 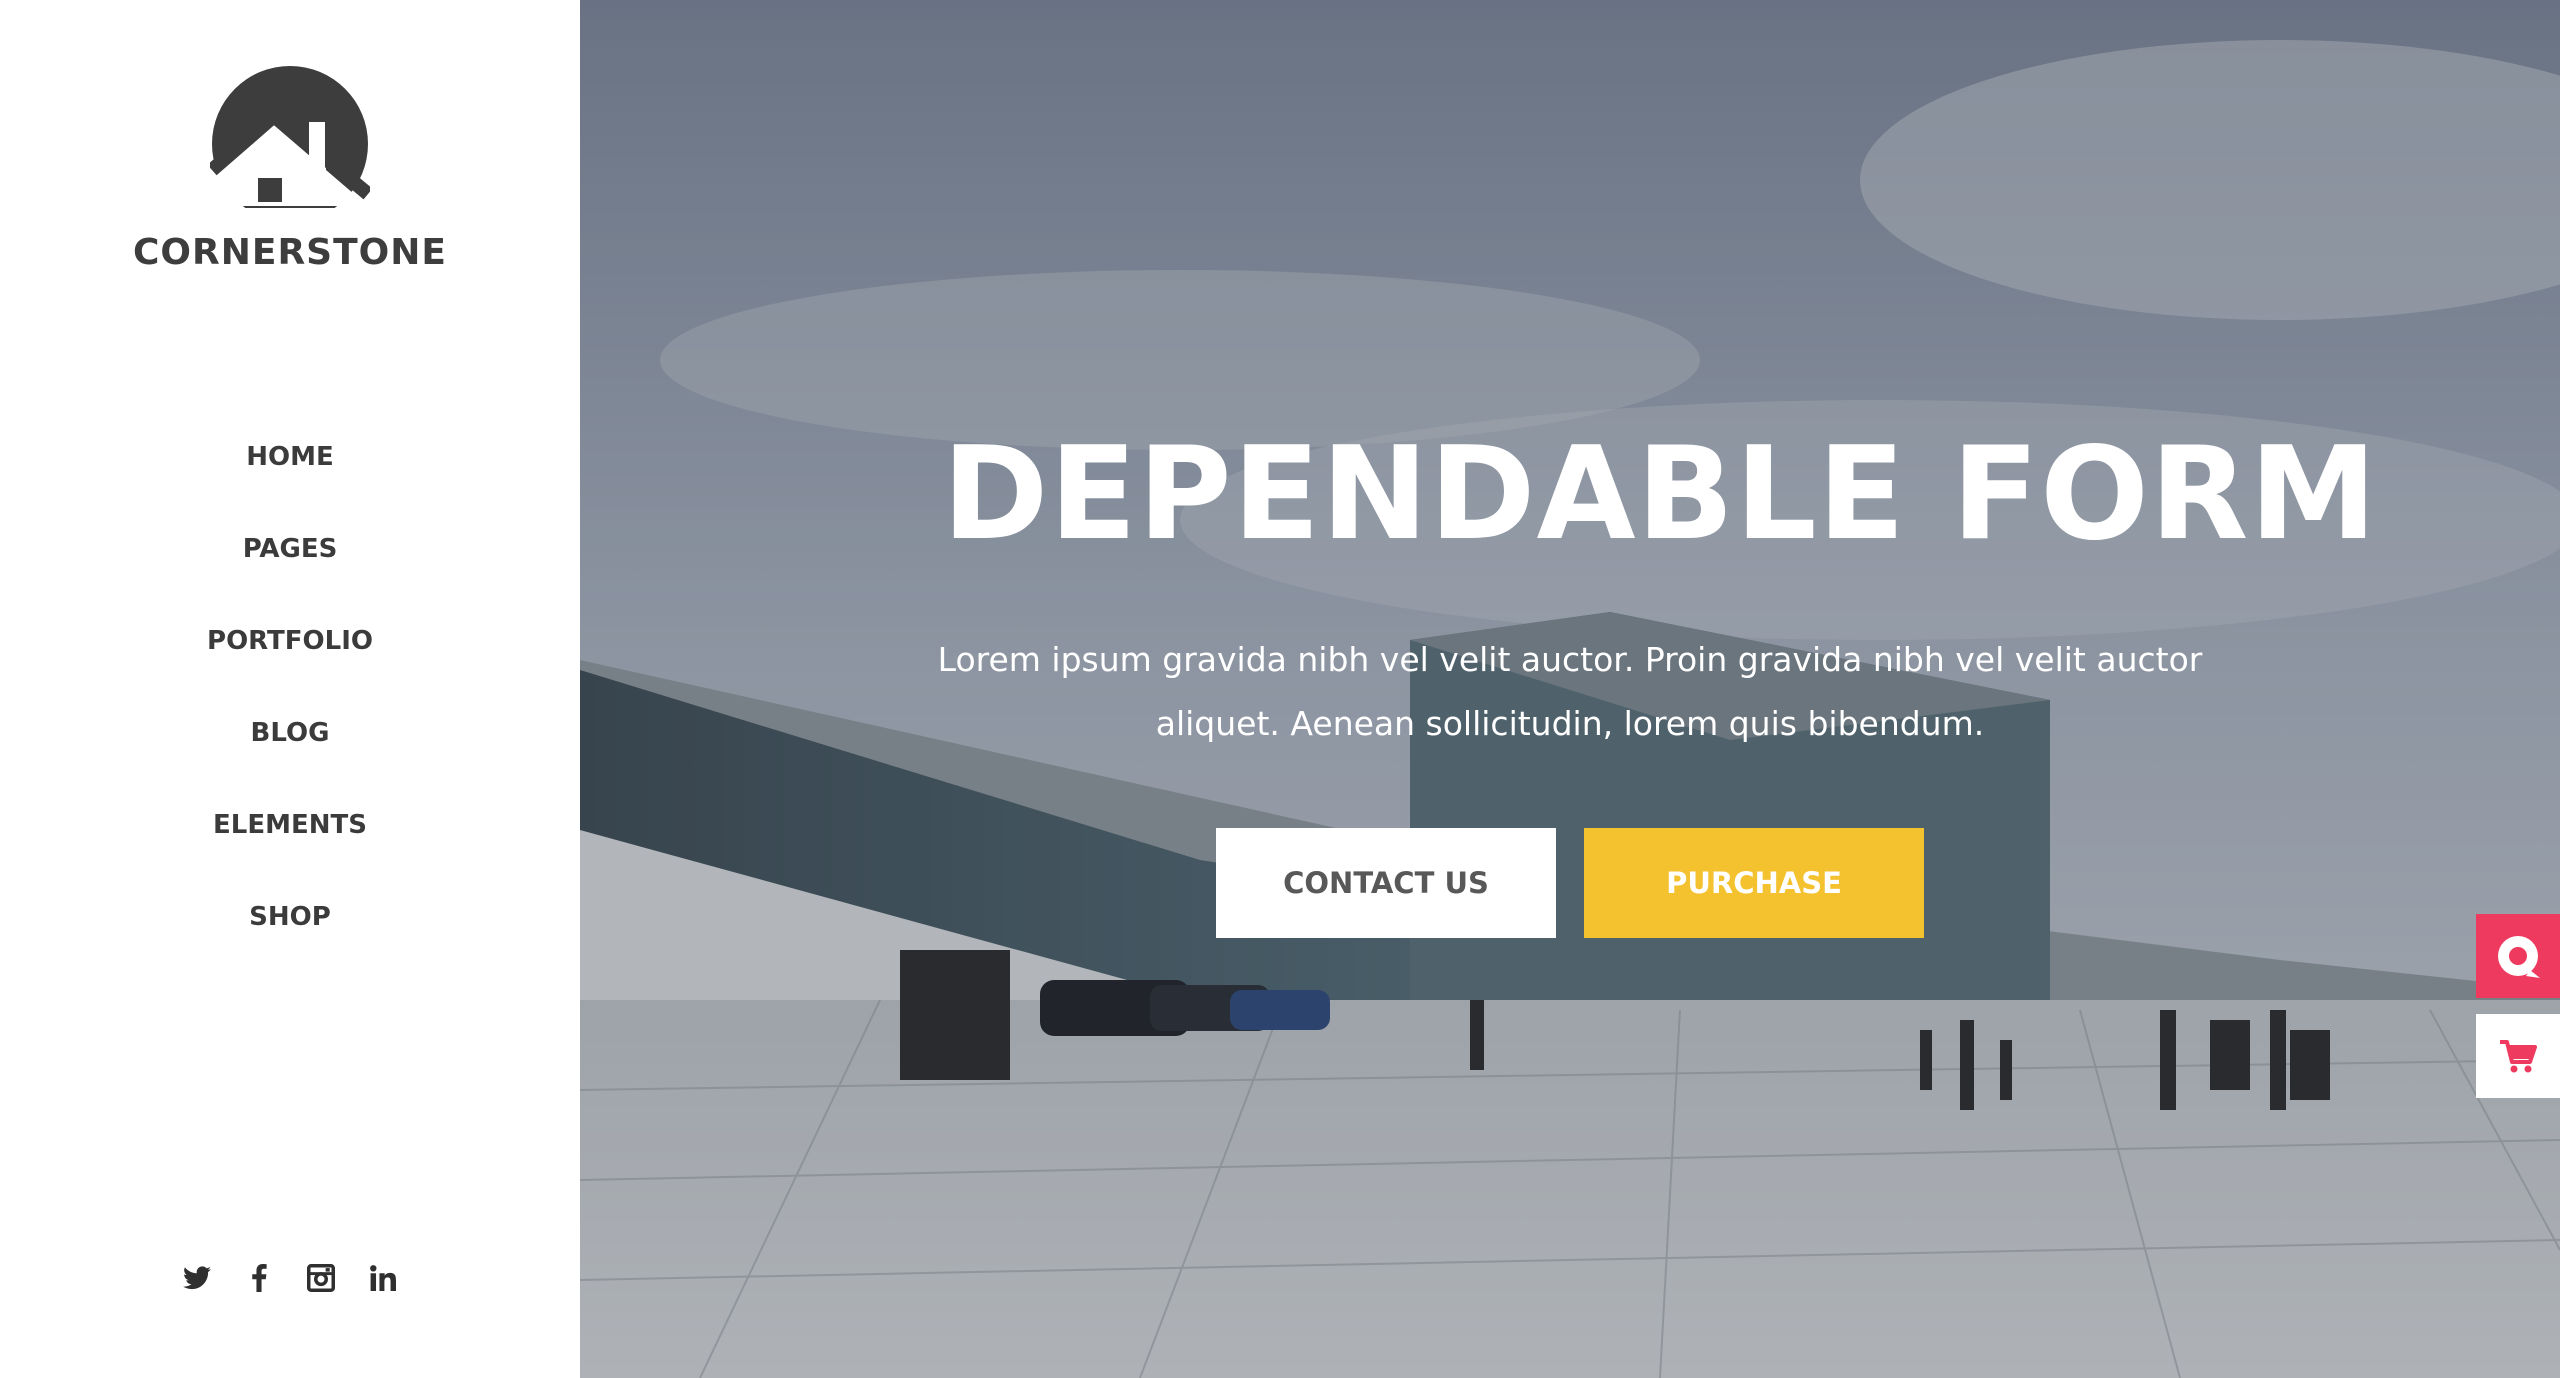 What do you see at coordinates (290, 474) in the screenshot?
I see `nav-item-home: HOME` at bounding box center [290, 474].